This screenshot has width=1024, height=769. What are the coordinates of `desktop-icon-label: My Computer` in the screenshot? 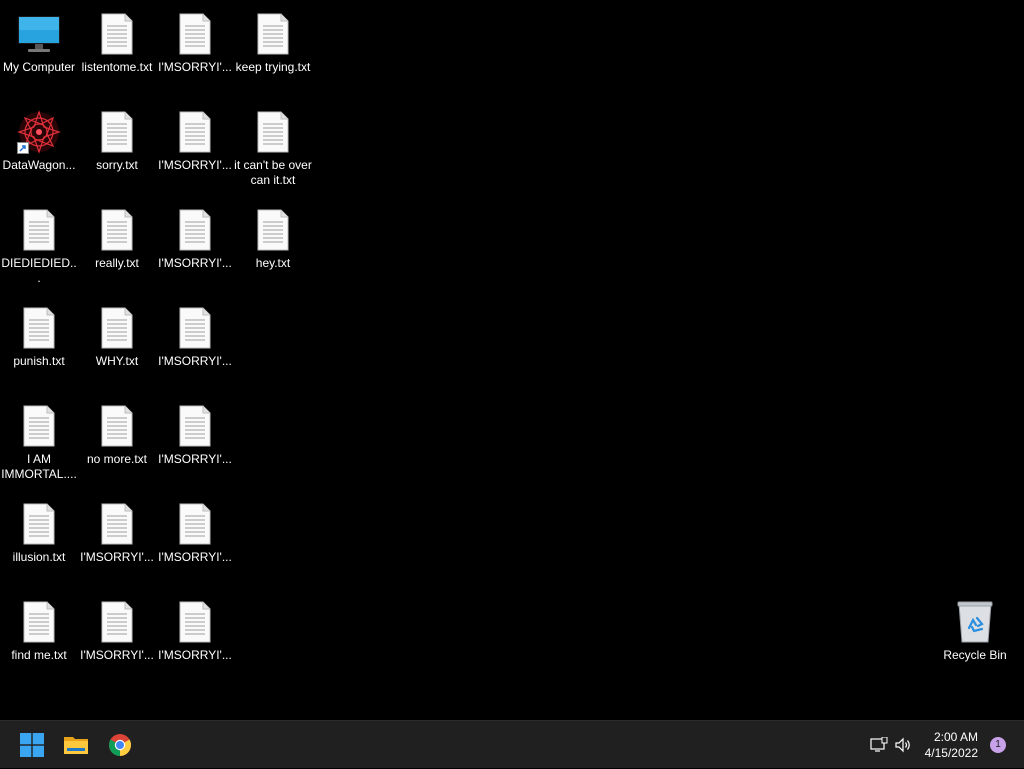 It's located at (39, 67).